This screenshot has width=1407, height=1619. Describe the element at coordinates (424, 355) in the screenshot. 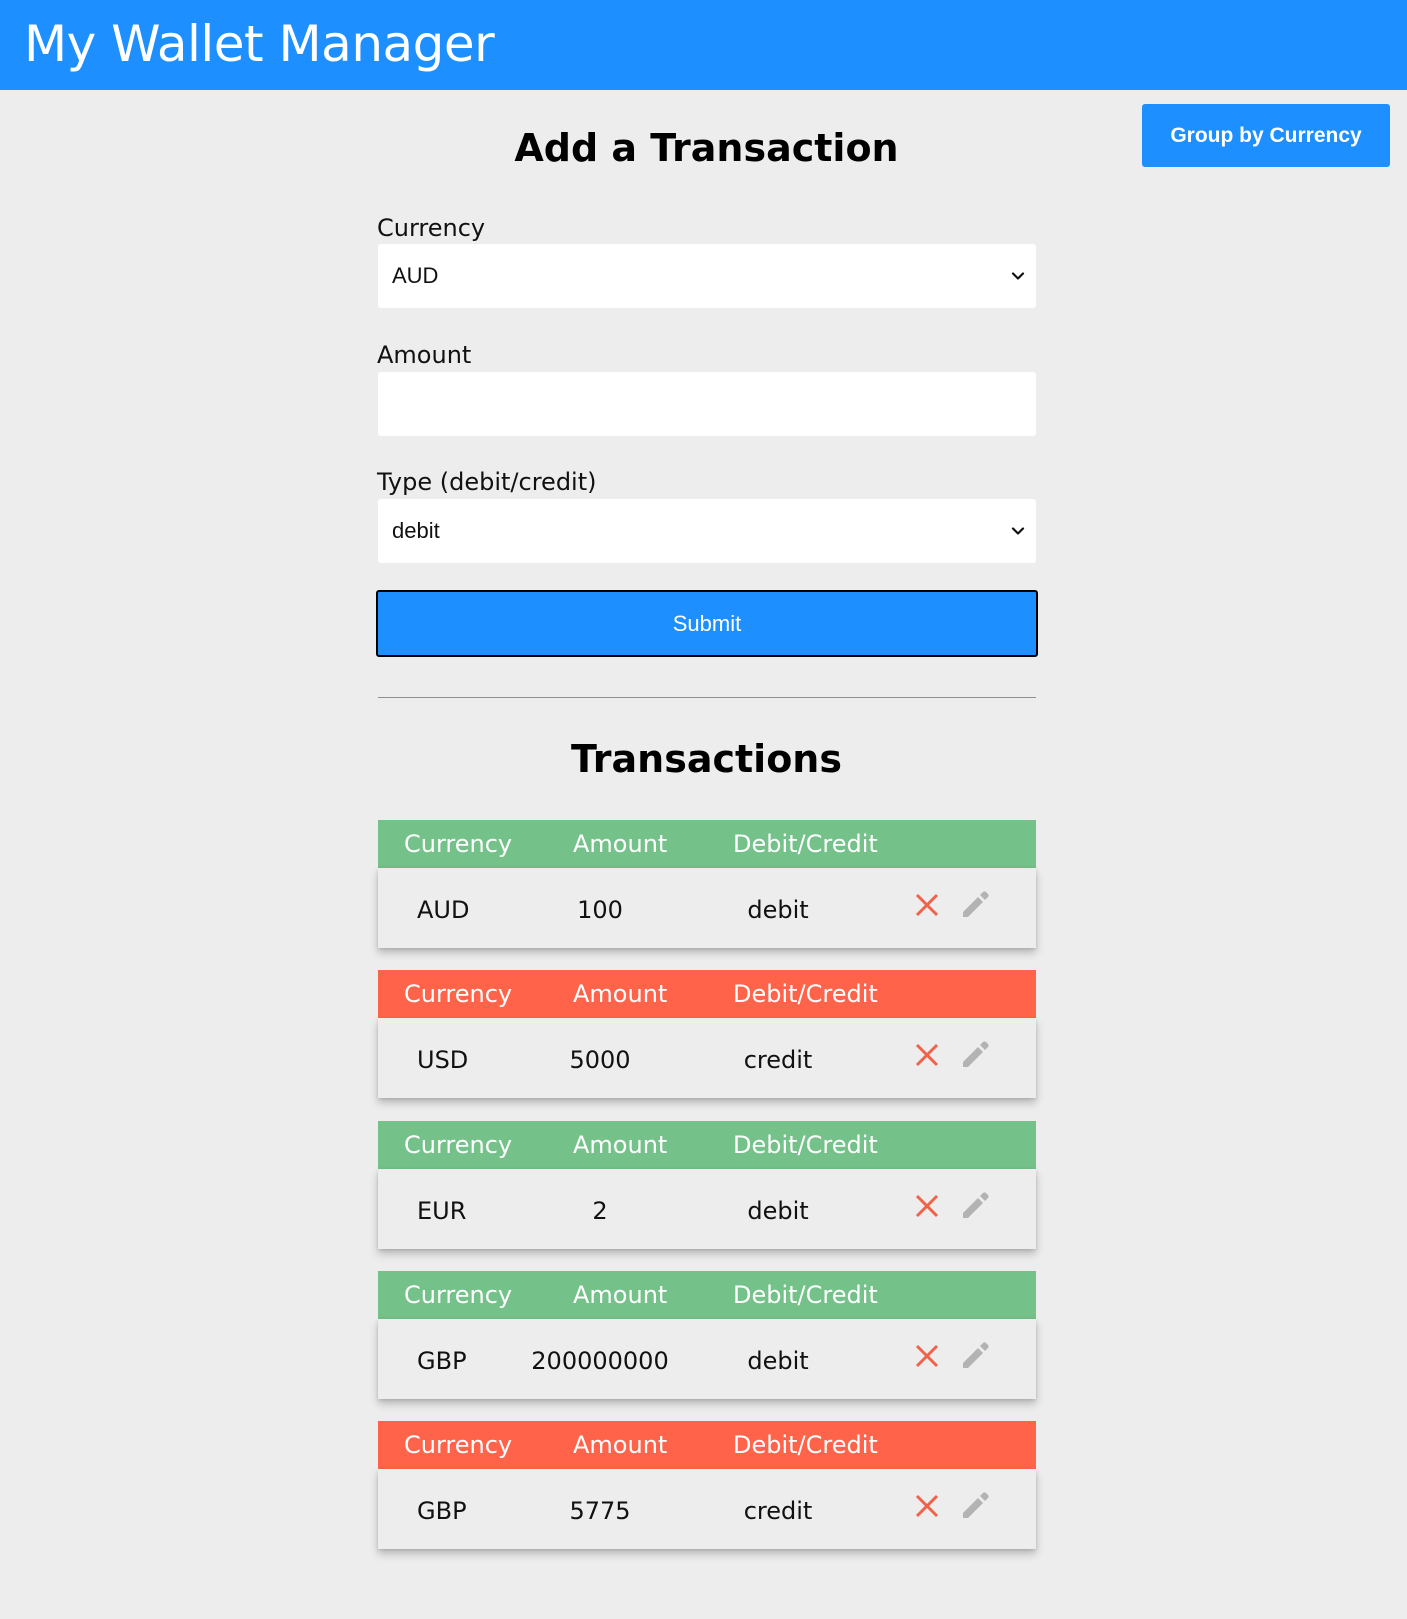

I see `amount-label: Amount` at that location.